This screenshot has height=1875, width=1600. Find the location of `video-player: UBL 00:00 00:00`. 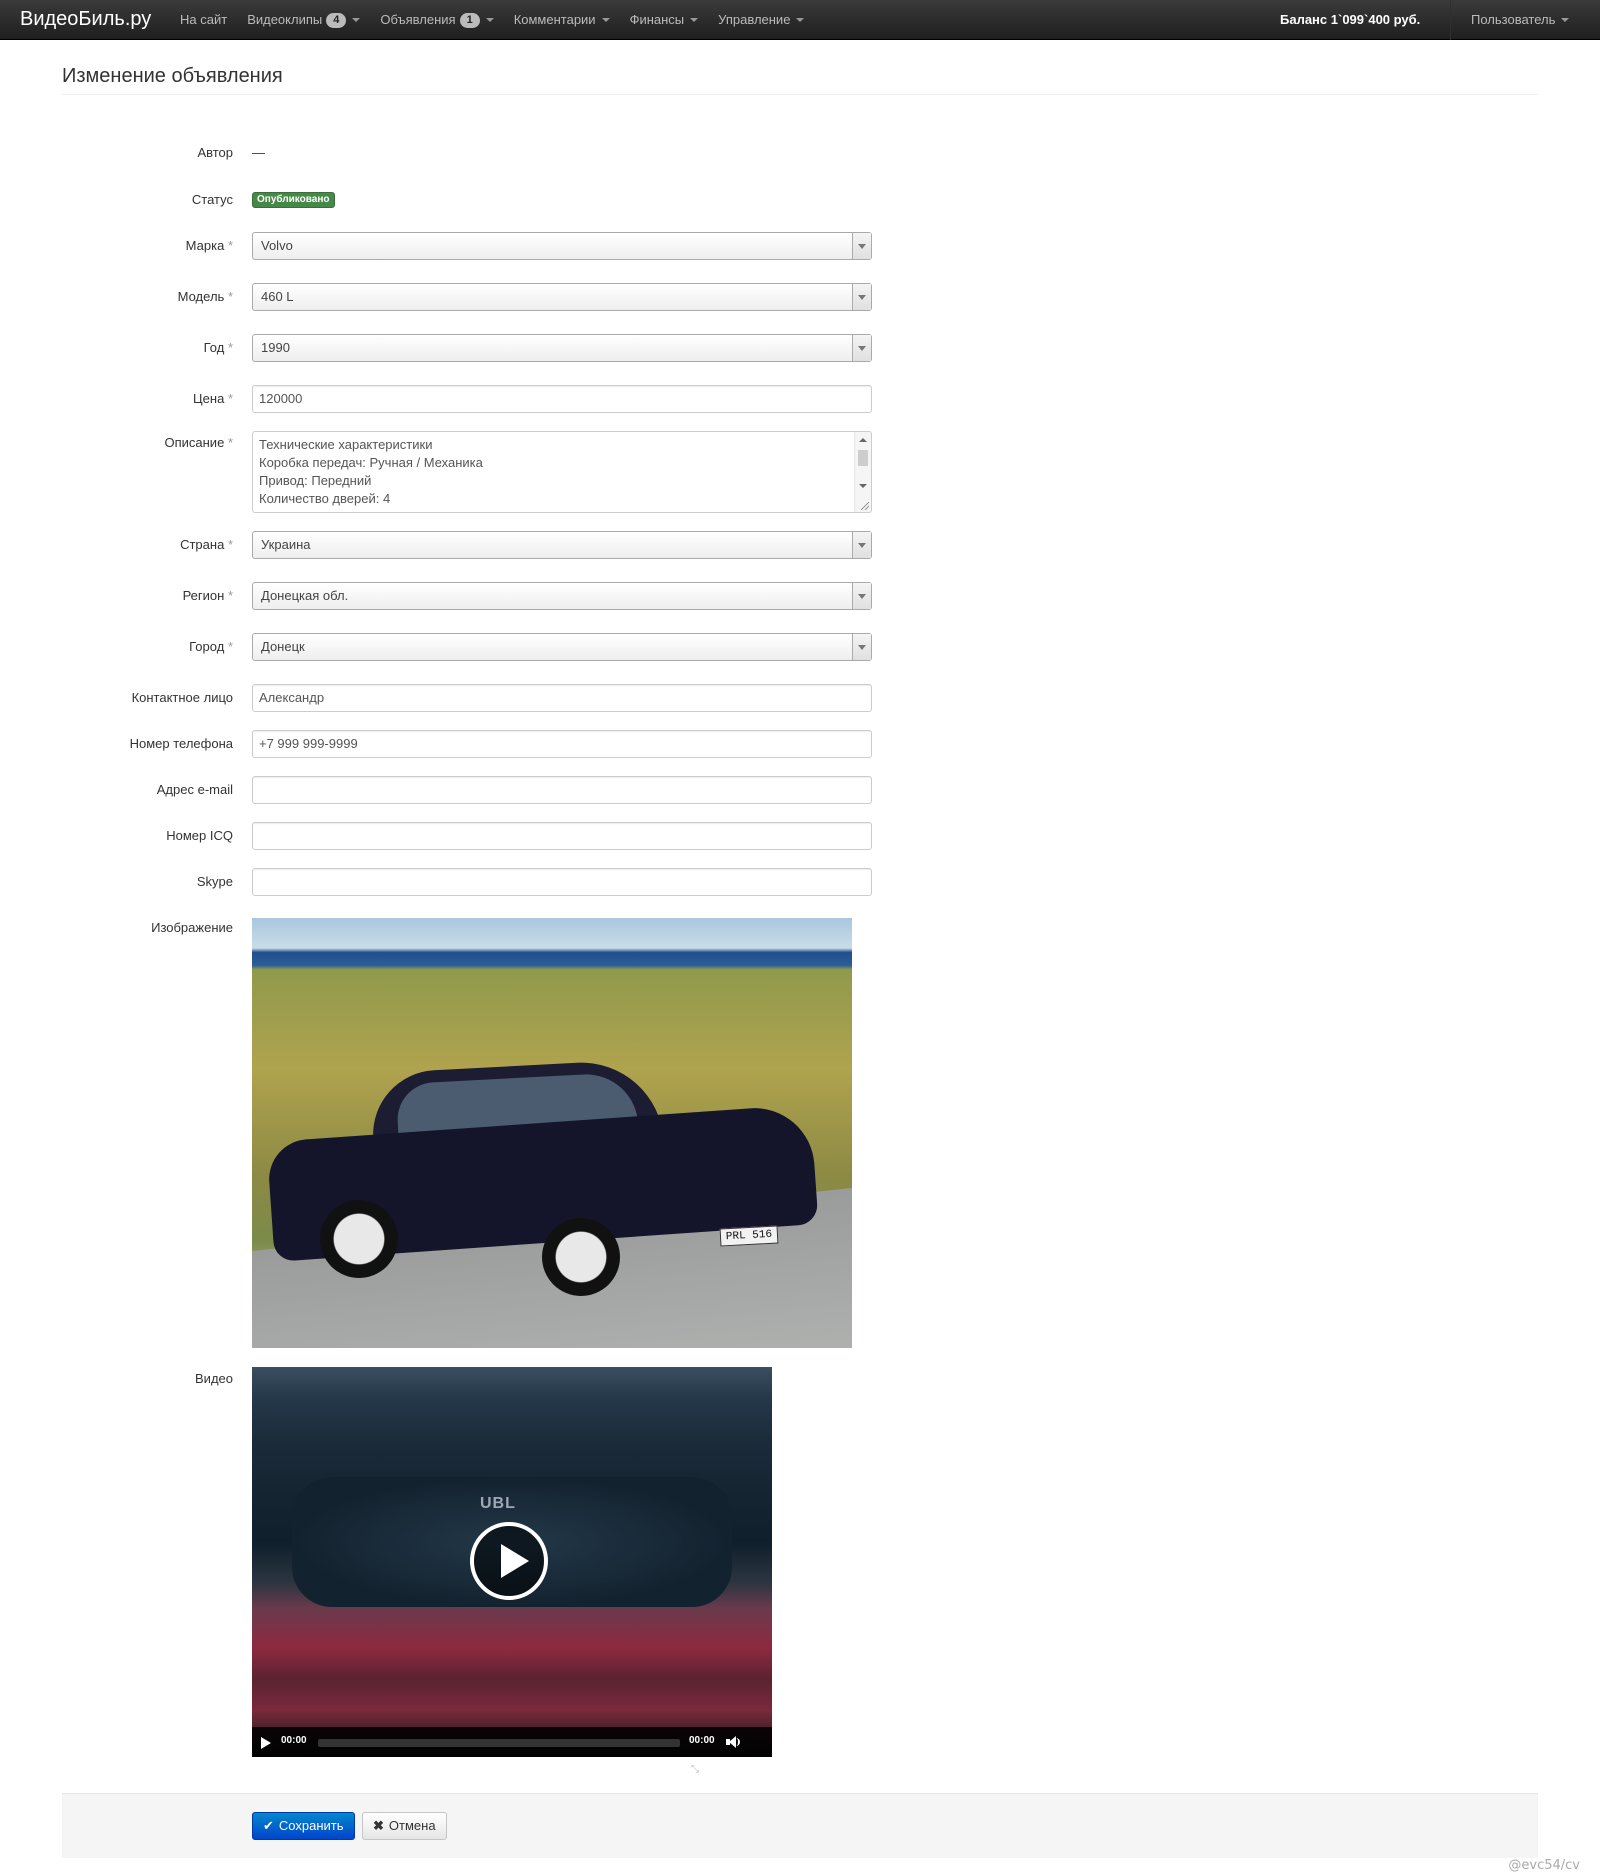

video-player: UBL 00:00 00:00 is located at coordinates (512, 1562).